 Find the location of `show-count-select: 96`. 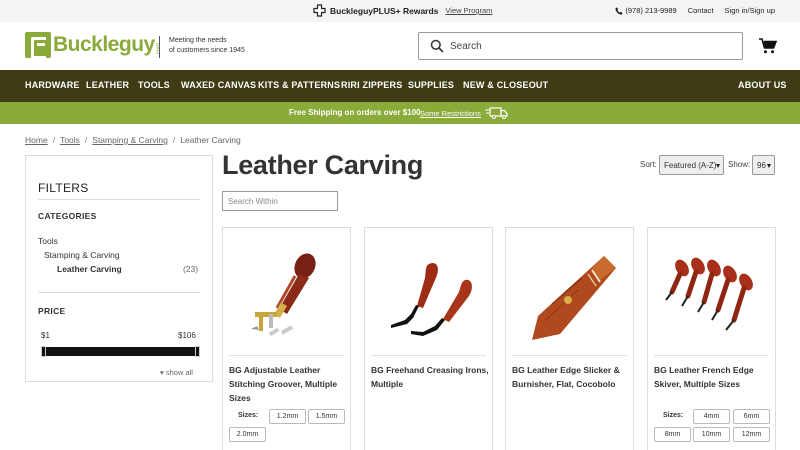

show-count-select: 96 is located at coordinates (763, 165).